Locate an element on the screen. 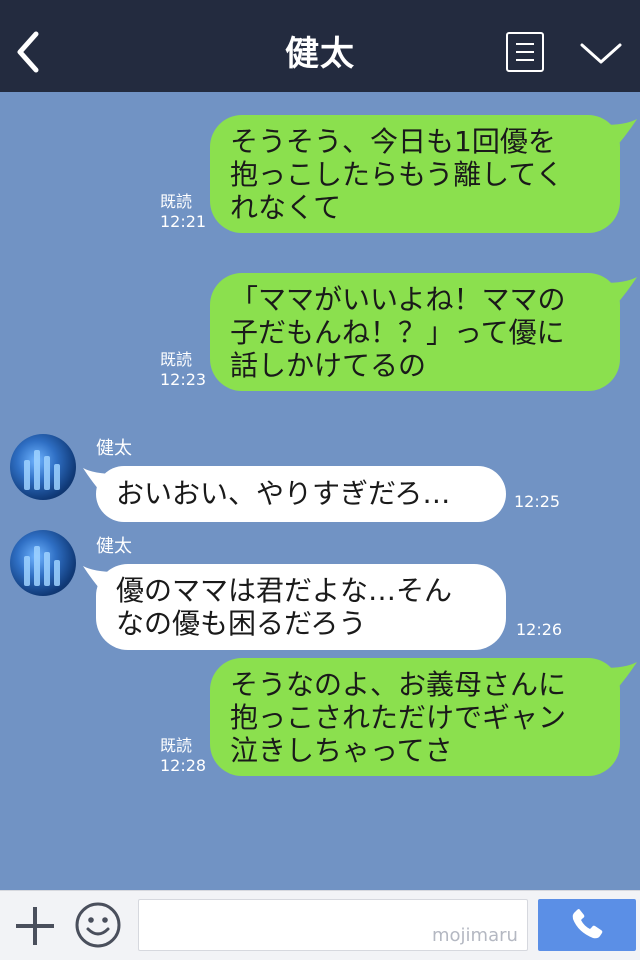  chevron-down-icon is located at coordinates (601, 53).